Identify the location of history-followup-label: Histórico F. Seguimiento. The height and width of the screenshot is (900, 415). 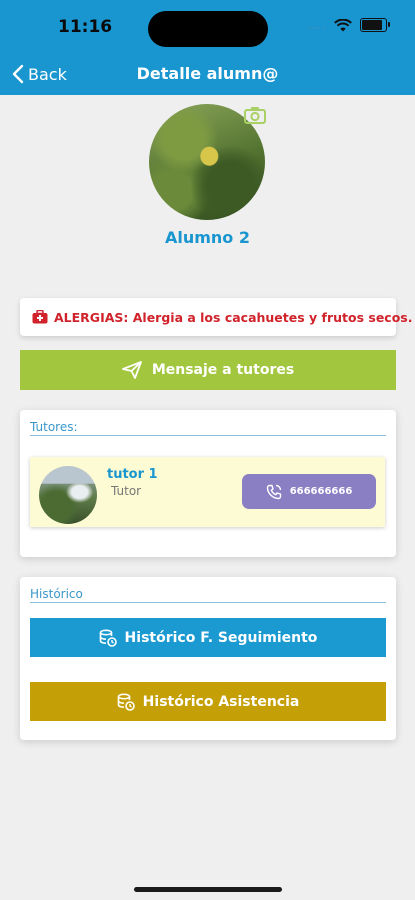
(221, 637).